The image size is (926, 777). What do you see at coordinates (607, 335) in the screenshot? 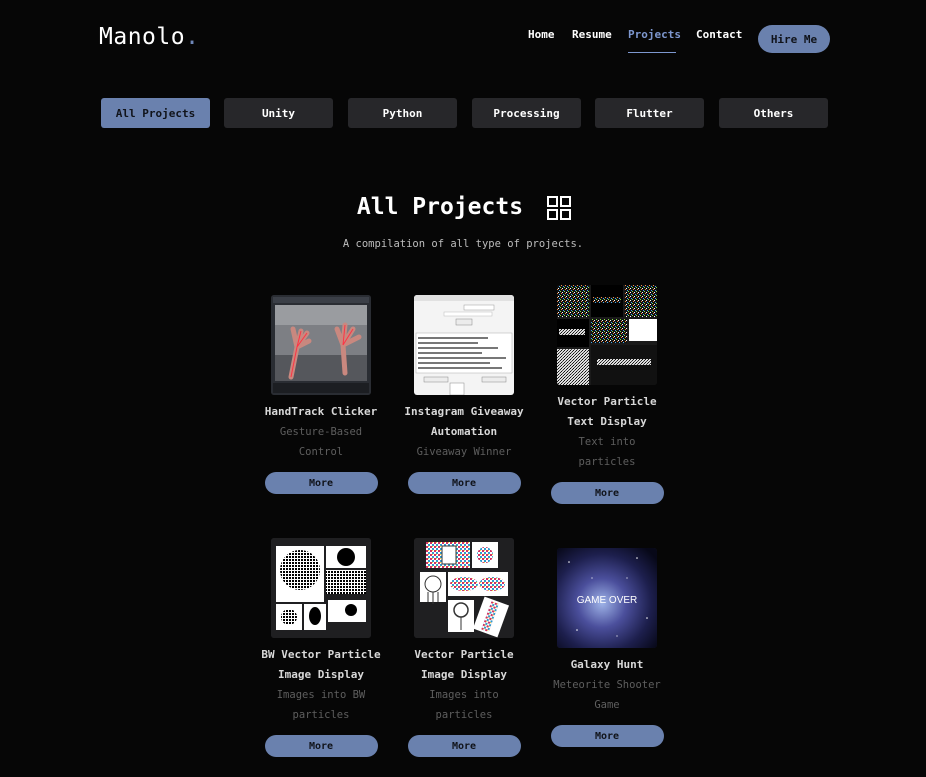
I see `particle-text-thumbnail` at bounding box center [607, 335].